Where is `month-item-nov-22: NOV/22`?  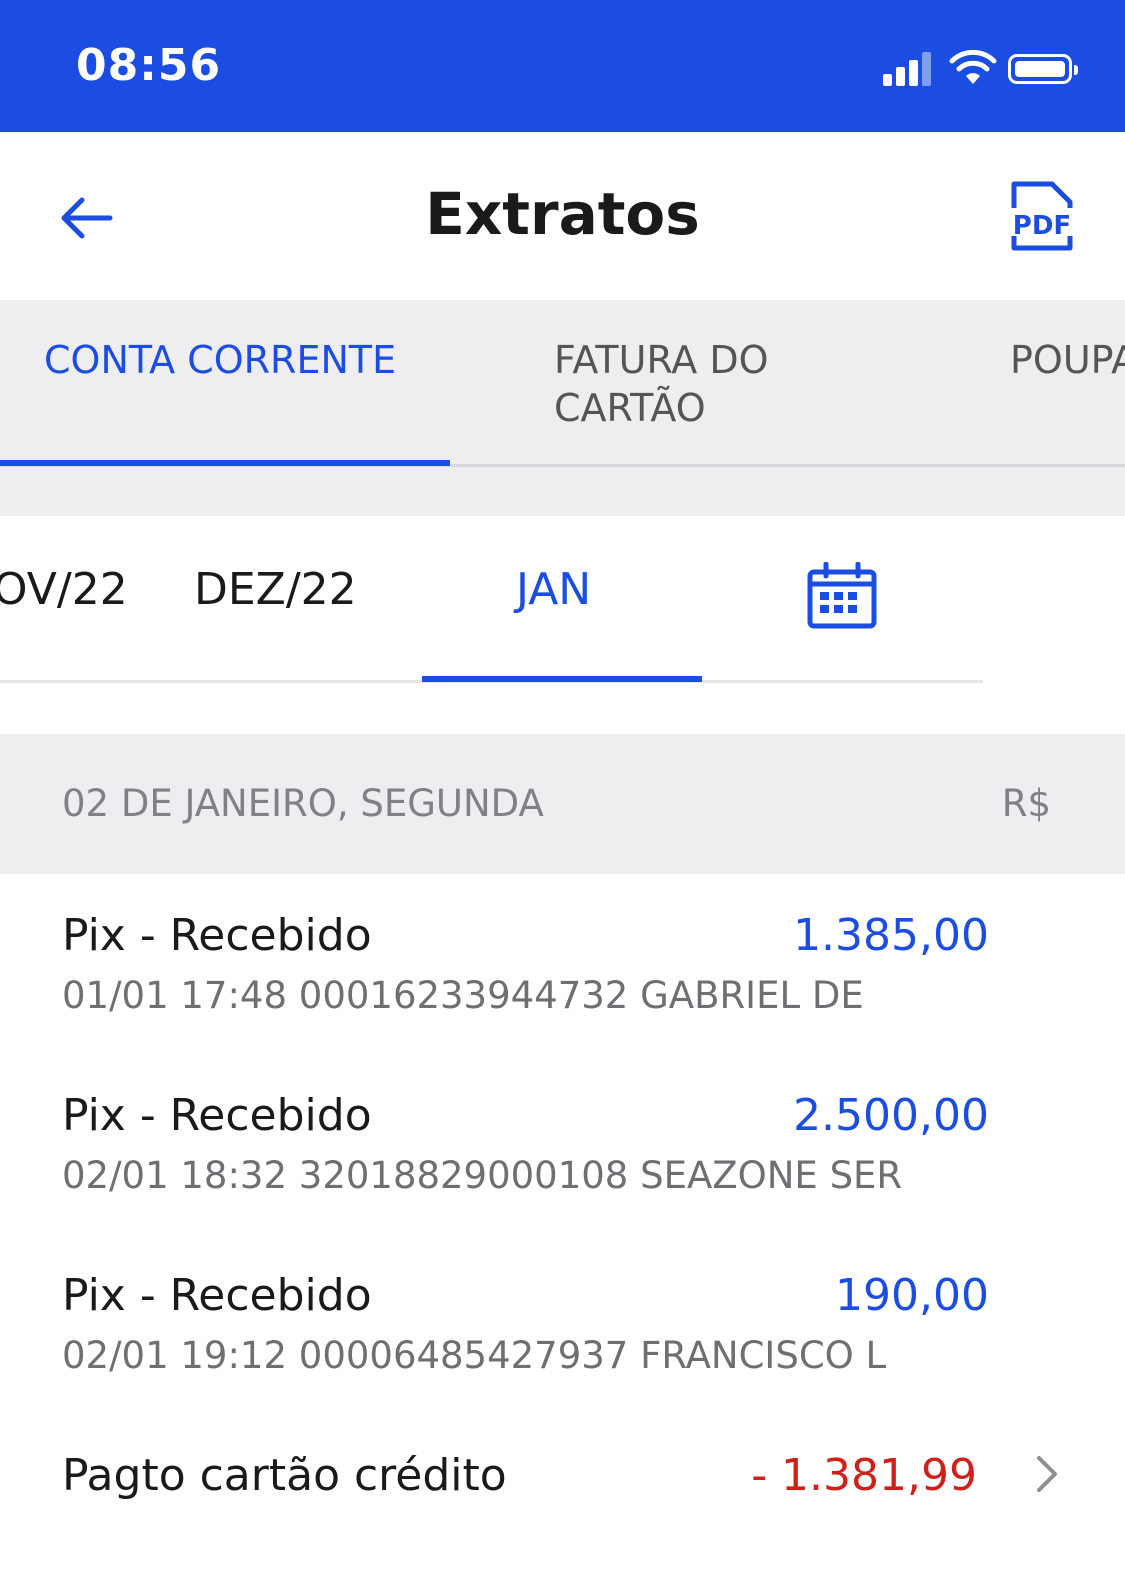 month-item-nov-22: NOV/22 is located at coordinates (64, 589).